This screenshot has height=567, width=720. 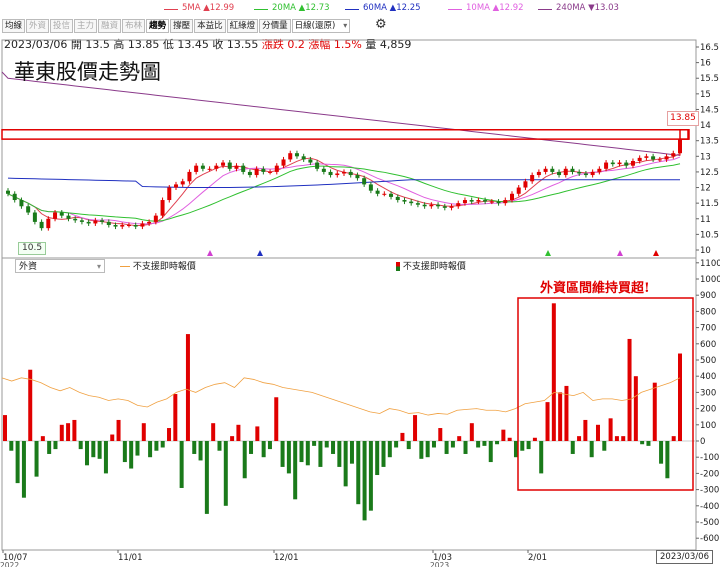 I want to click on upper-y-tick-label: 12, so click(x=705, y=189).